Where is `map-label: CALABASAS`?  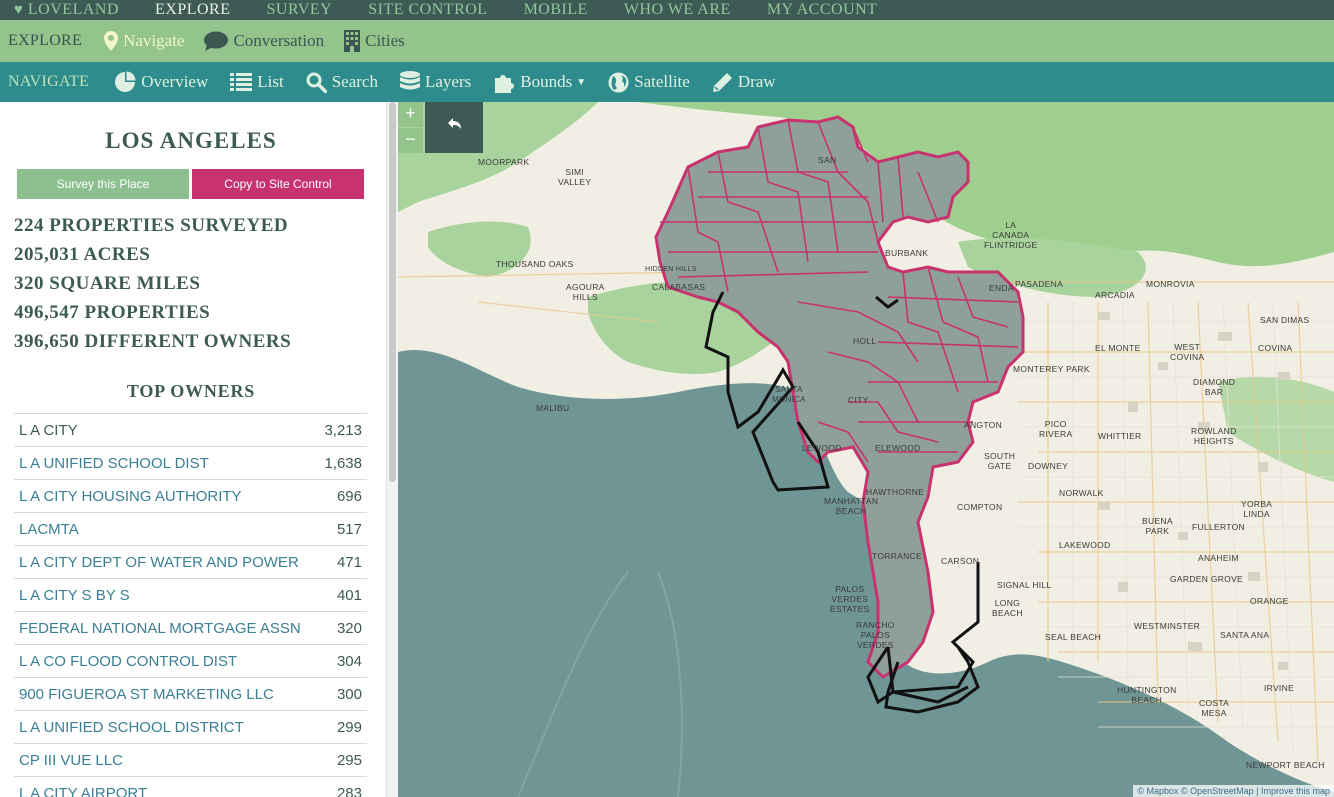
map-label: CALABASAS is located at coordinates (679, 287).